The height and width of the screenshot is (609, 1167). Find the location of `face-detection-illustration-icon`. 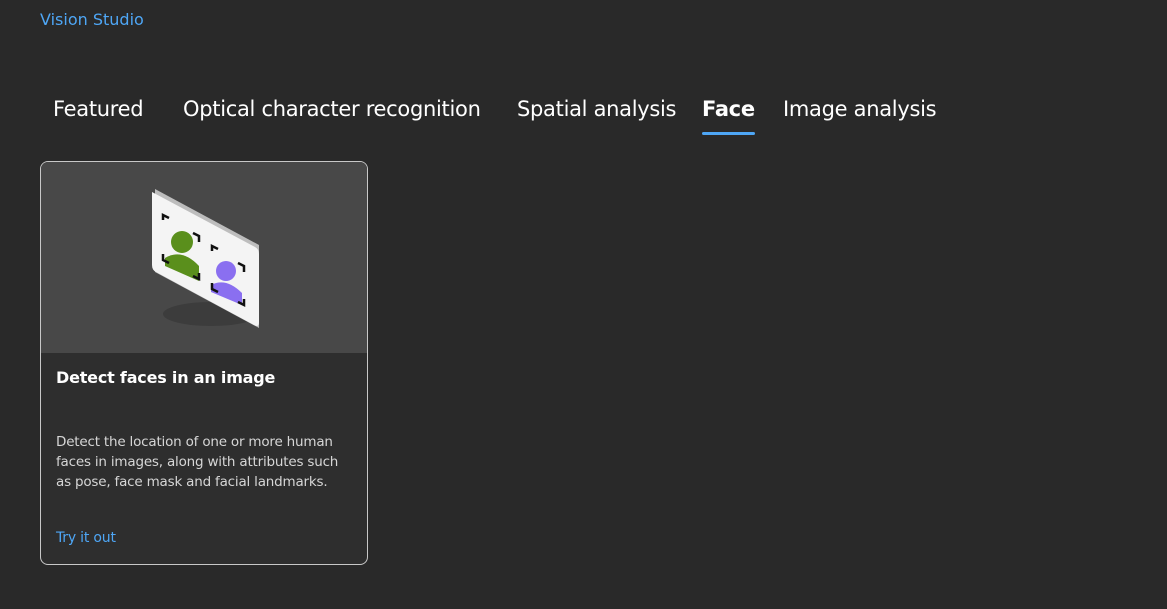

face-detection-illustration-icon is located at coordinates (205, 258).